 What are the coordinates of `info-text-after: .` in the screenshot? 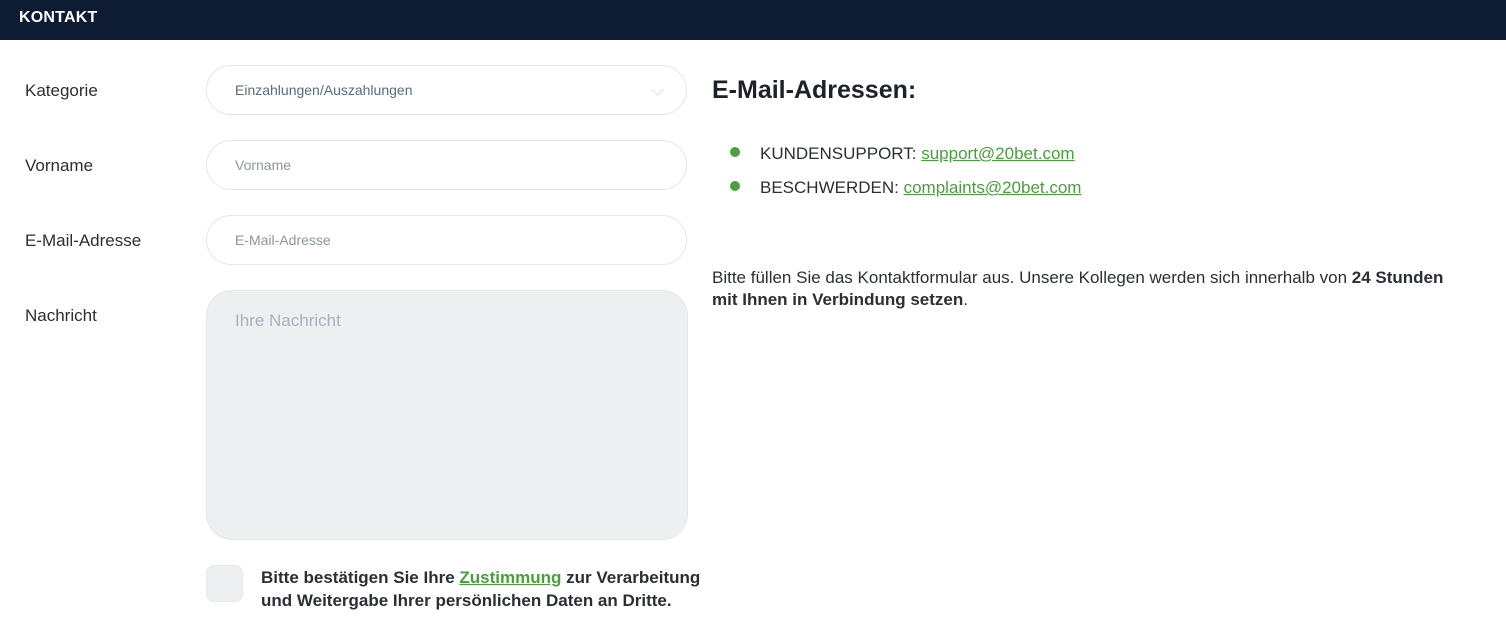 It's located at (965, 299).